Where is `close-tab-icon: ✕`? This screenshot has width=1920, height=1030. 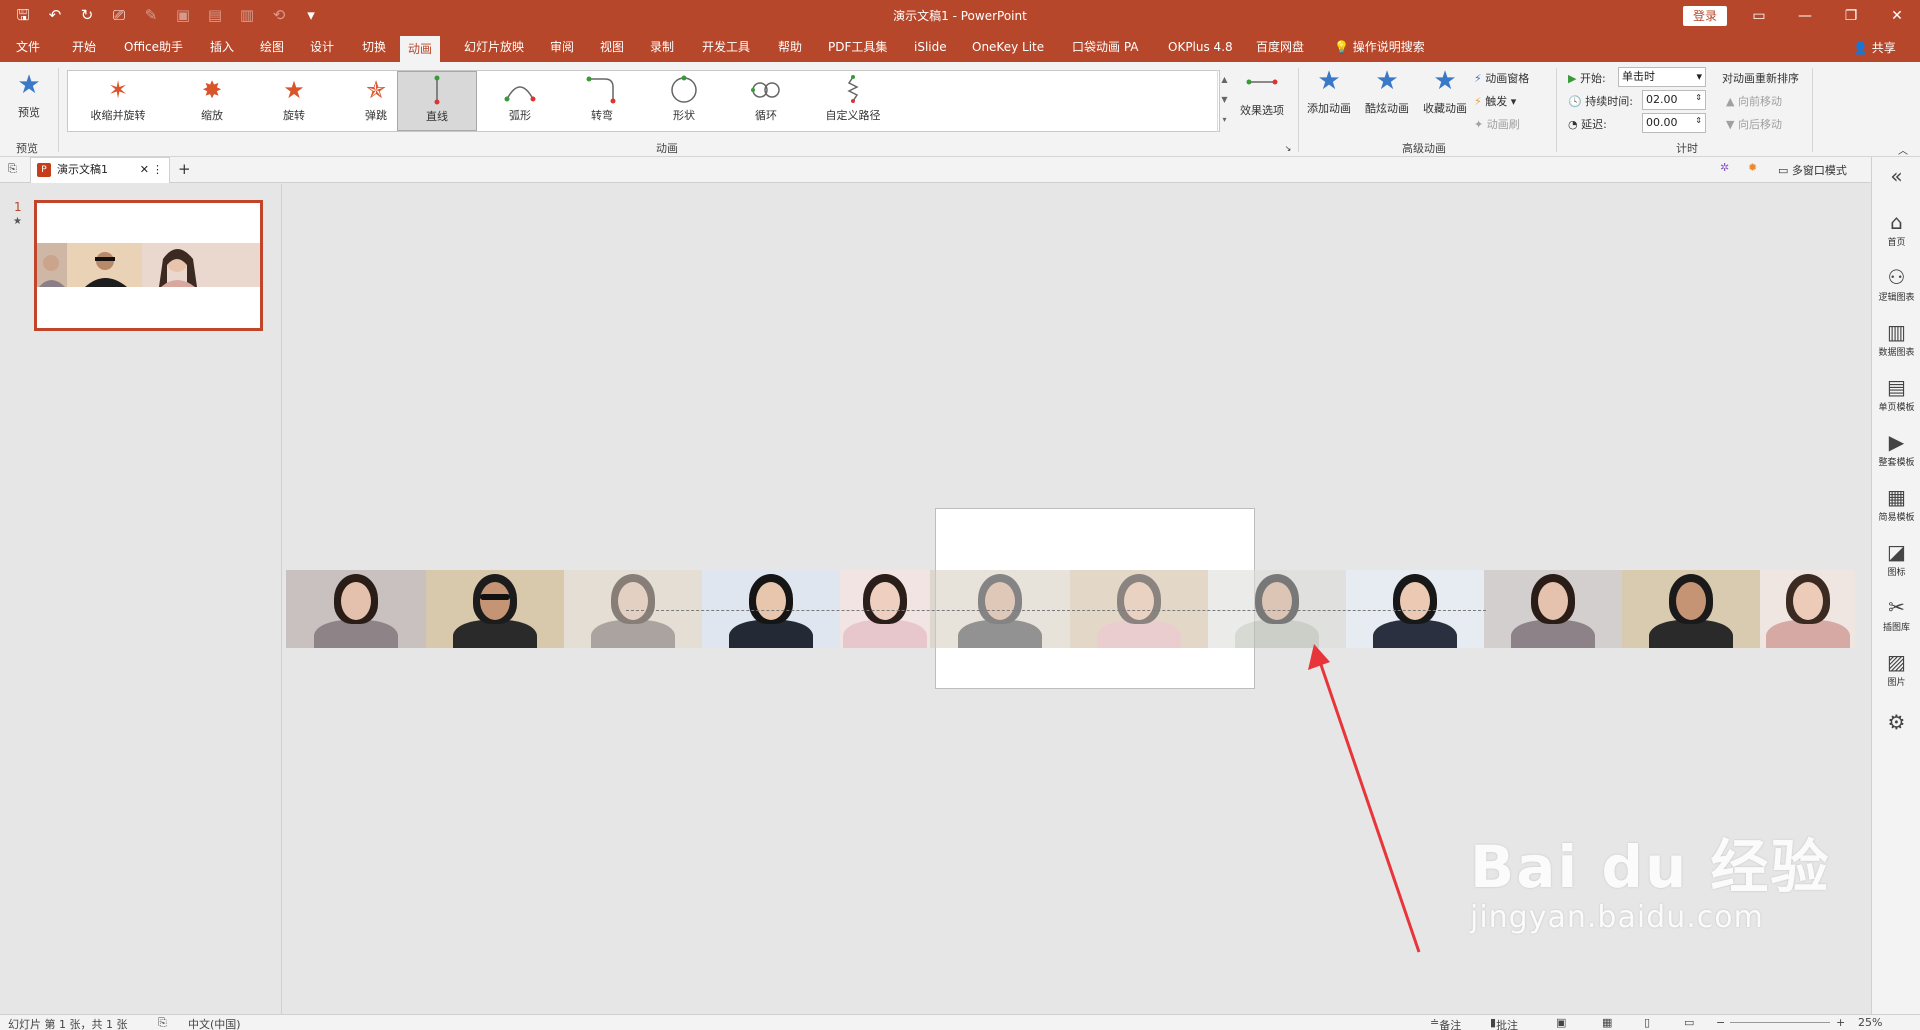
close-tab-icon: ✕ is located at coordinates (144, 170).